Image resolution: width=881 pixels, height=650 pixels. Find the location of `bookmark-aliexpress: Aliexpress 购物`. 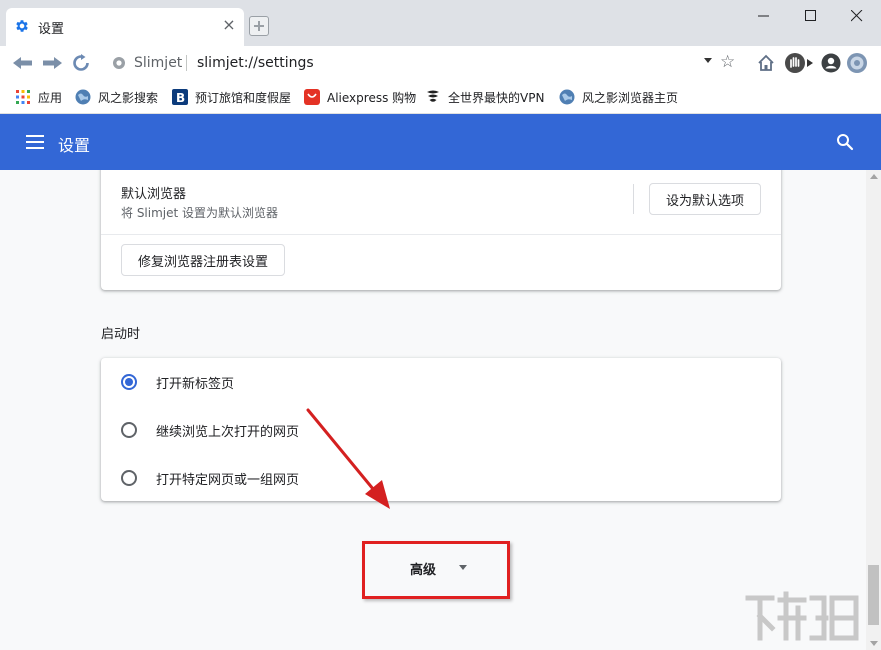

bookmark-aliexpress: Aliexpress 购物 is located at coordinates (360, 97).